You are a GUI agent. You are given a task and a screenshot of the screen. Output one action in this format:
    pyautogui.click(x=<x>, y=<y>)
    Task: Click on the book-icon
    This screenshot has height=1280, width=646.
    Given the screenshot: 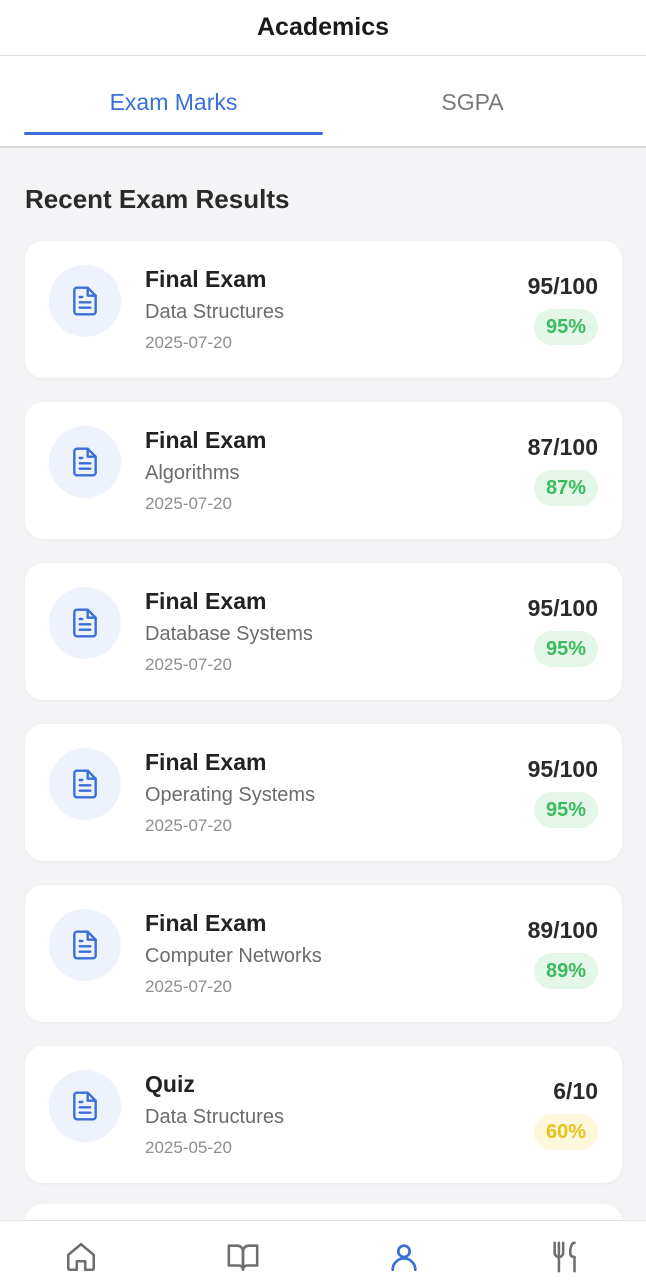 What is the action you would take?
    pyautogui.click(x=243, y=1258)
    